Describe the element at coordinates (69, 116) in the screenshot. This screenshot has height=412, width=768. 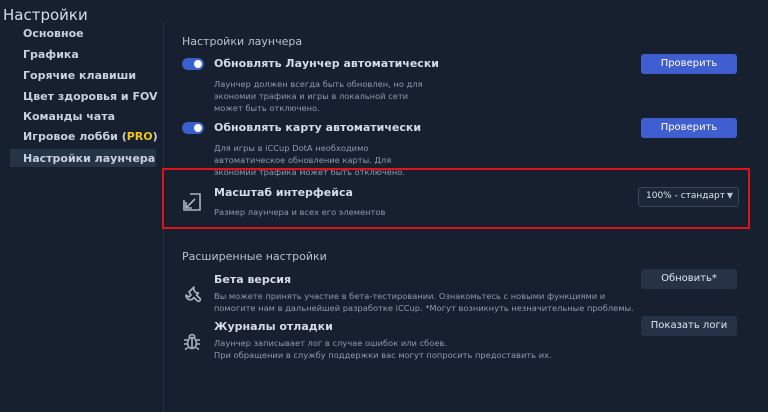
I see `sidebar-item-chat-commands: Команды чата` at that location.